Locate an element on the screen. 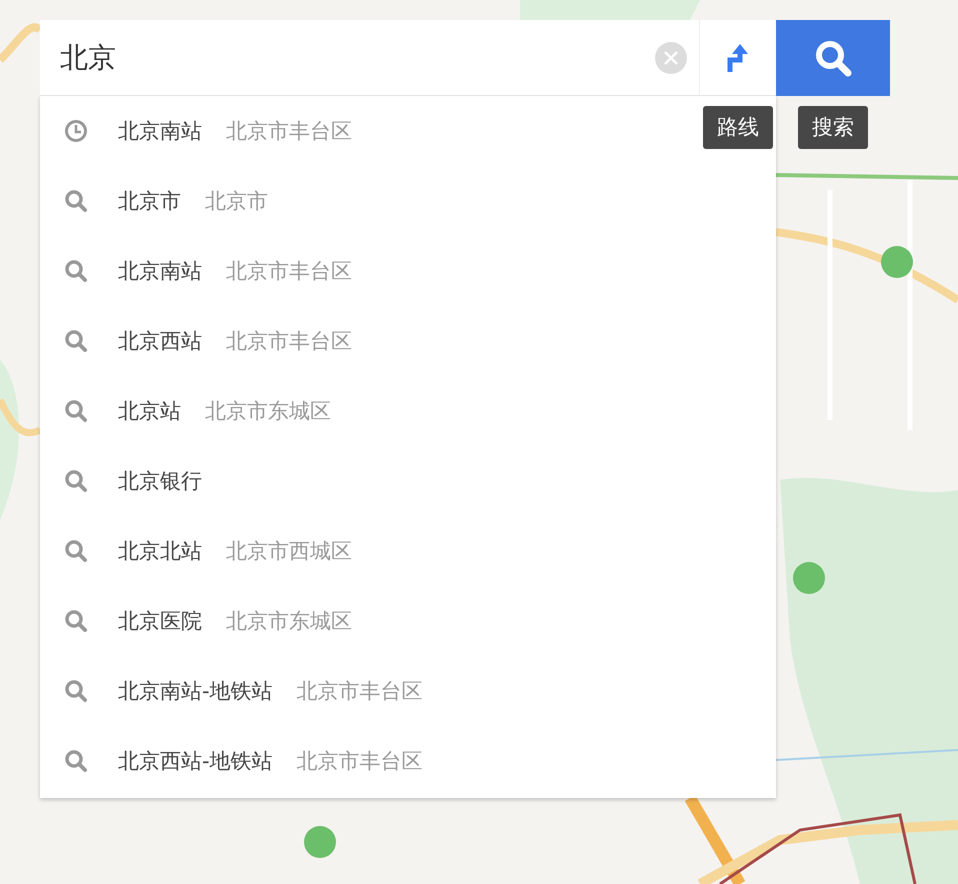  route-arrow-icon is located at coordinates (738, 58).